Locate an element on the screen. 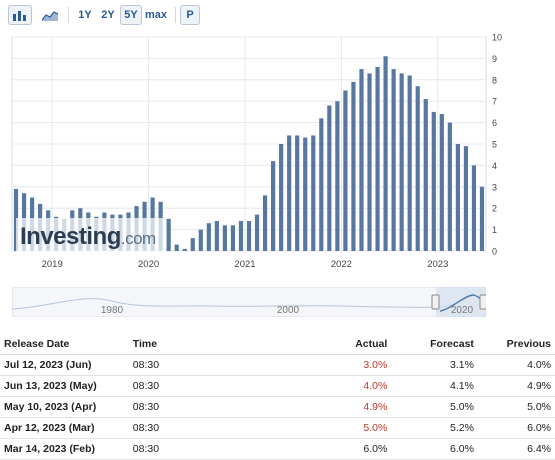 This screenshot has height=460, width=555. column-header-previous: Previous is located at coordinates (516, 344).